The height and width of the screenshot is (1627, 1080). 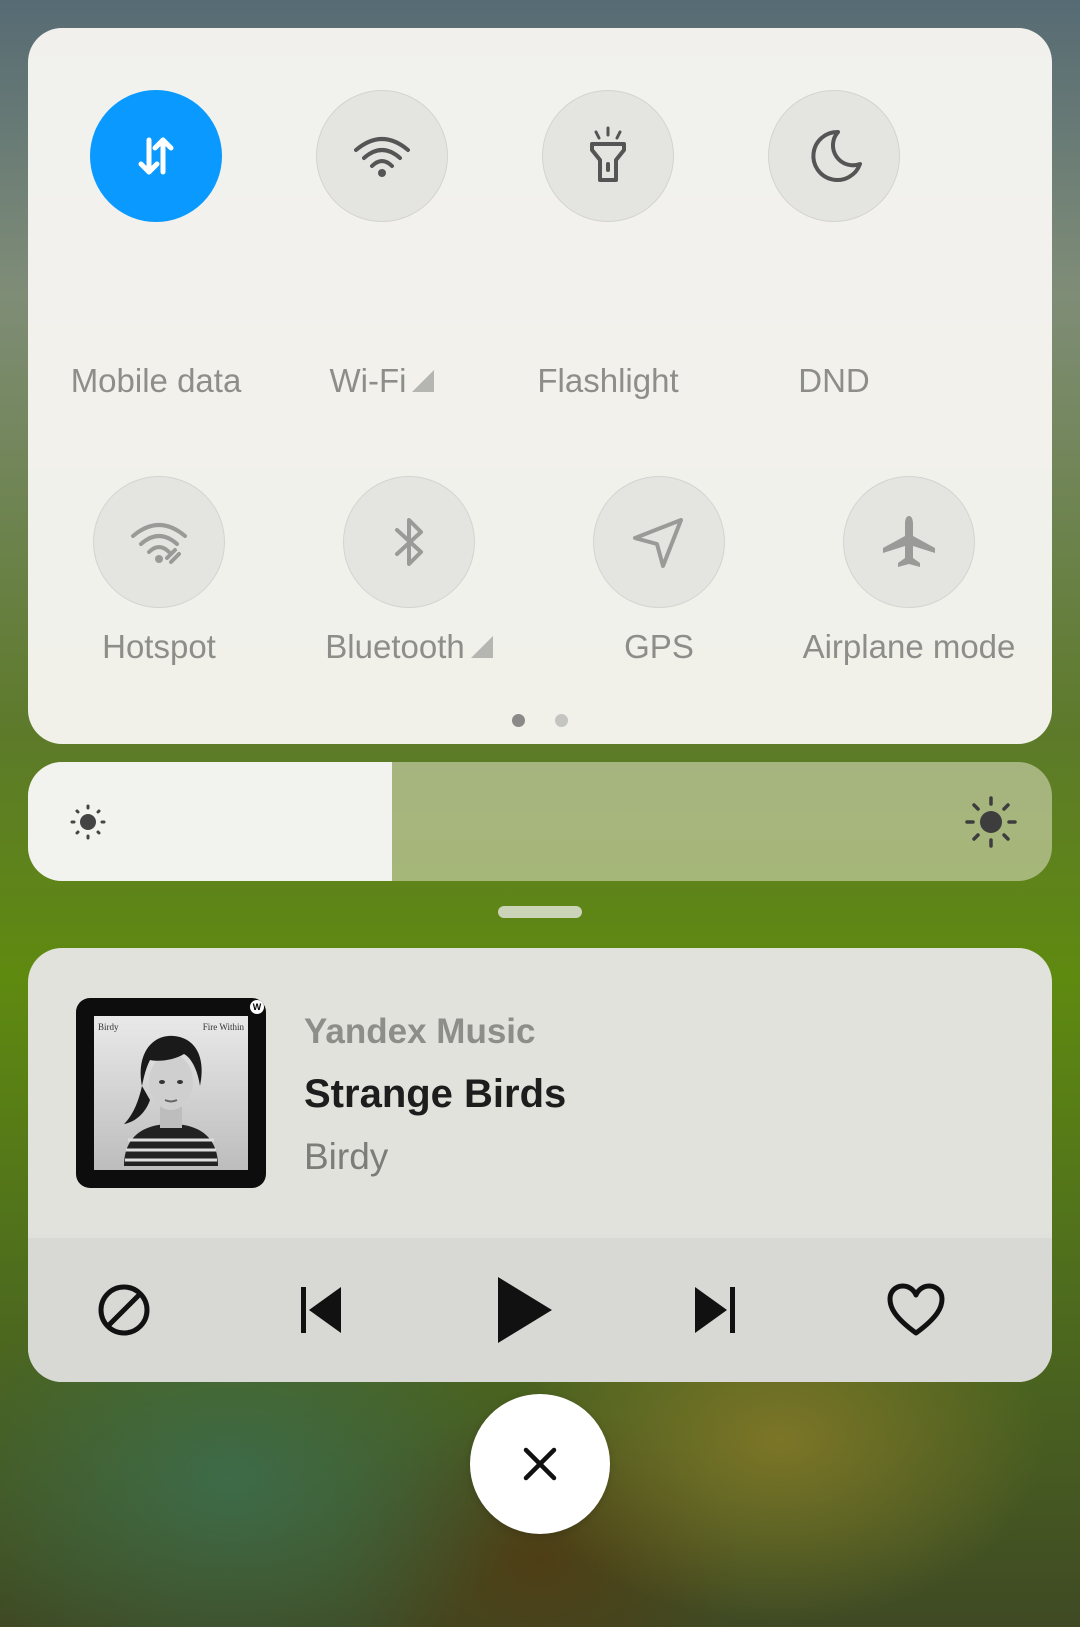 I want to click on dnd-circle, so click(x=834, y=156).